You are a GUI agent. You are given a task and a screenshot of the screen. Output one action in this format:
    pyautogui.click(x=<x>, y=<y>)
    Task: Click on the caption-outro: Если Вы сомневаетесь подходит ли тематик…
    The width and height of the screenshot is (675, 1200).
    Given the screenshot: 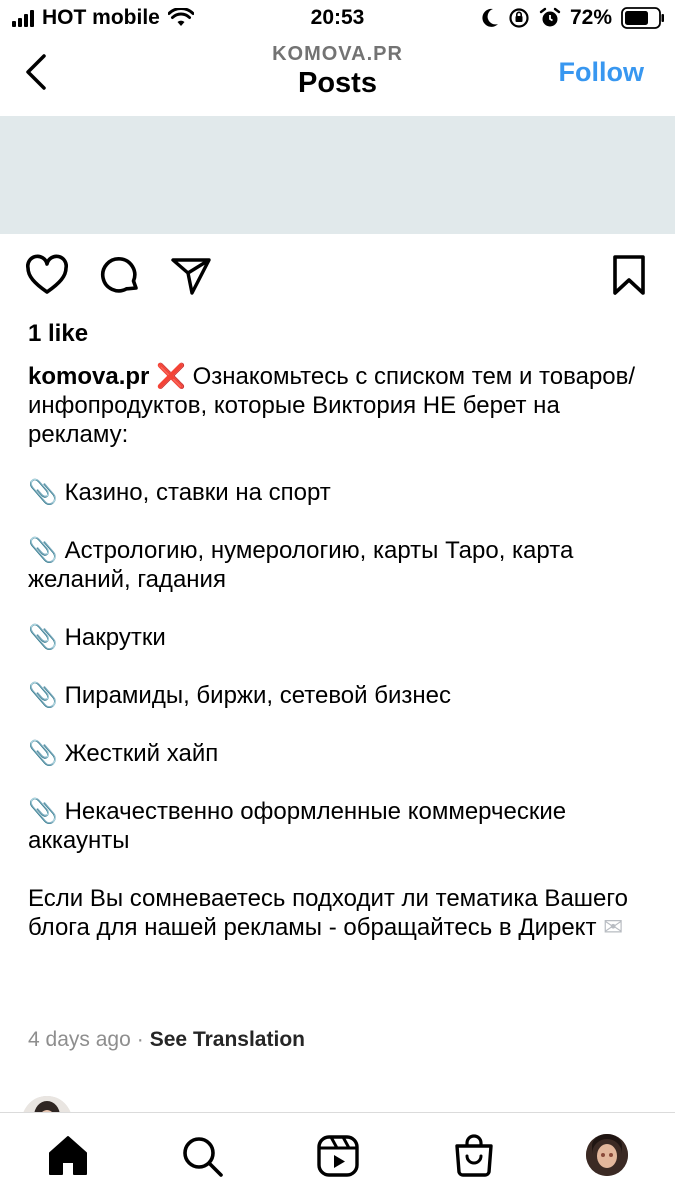 What is the action you would take?
    pyautogui.click(x=328, y=913)
    